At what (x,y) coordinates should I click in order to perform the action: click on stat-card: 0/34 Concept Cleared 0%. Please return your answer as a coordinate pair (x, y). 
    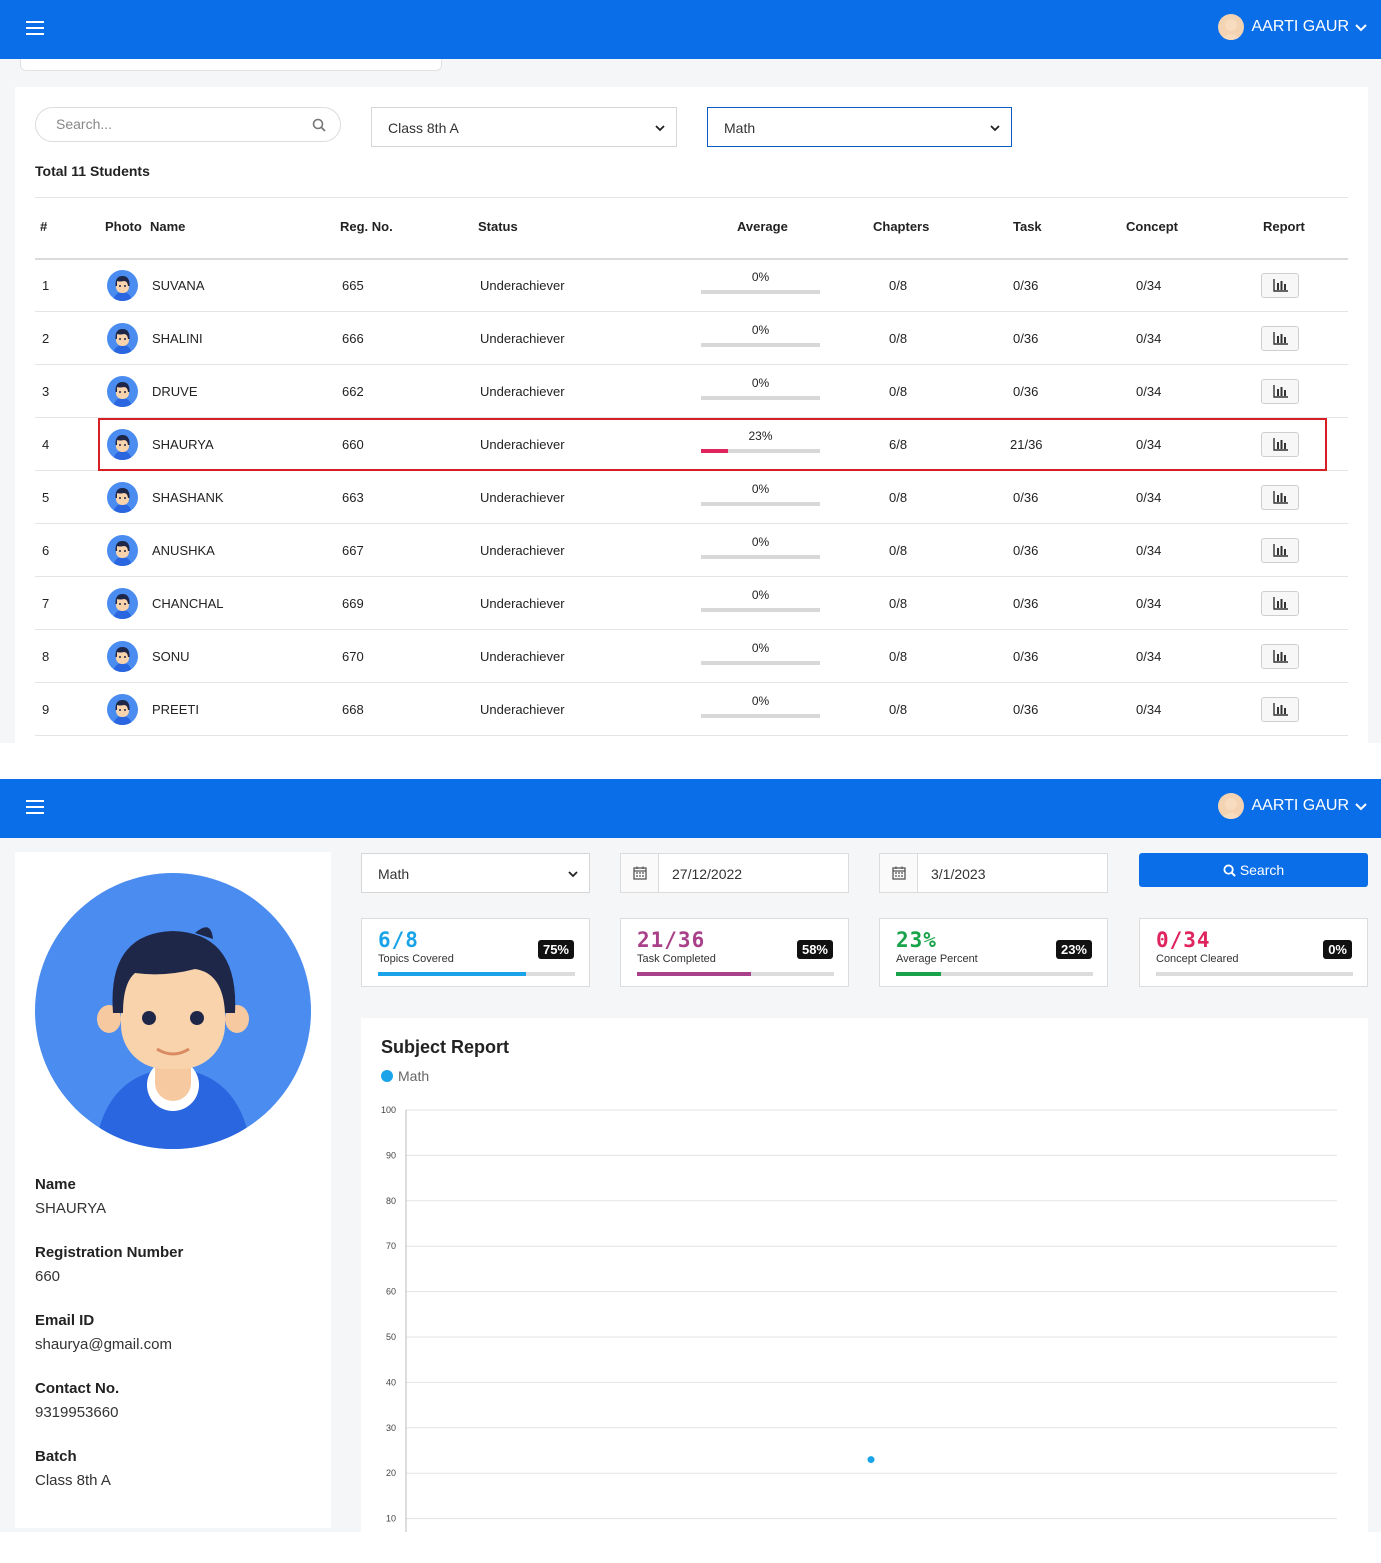
    Looking at the image, I should click on (1253, 952).